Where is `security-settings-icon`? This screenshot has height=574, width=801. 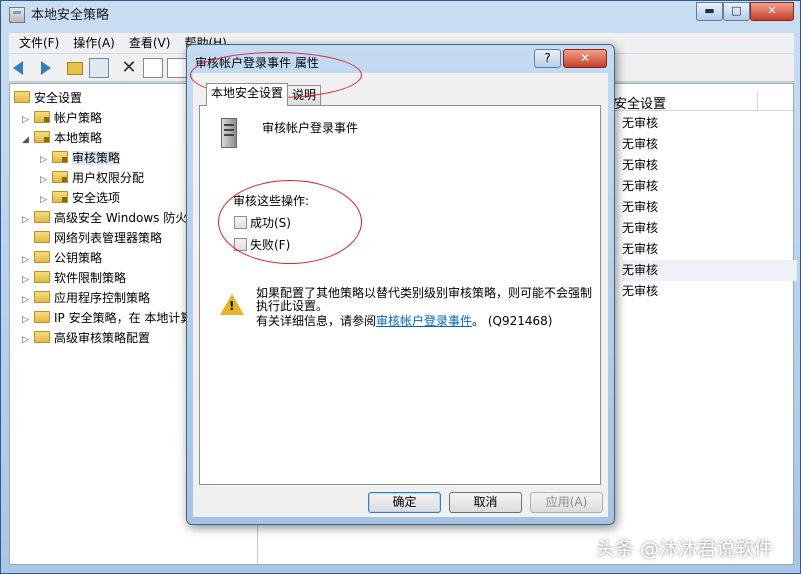 security-settings-icon is located at coordinates (22, 97).